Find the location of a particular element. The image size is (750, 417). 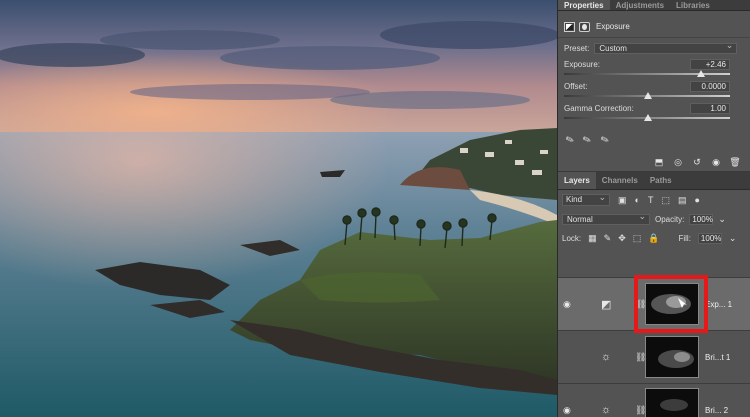

filter-kind-select: Kind is located at coordinates (586, 199).